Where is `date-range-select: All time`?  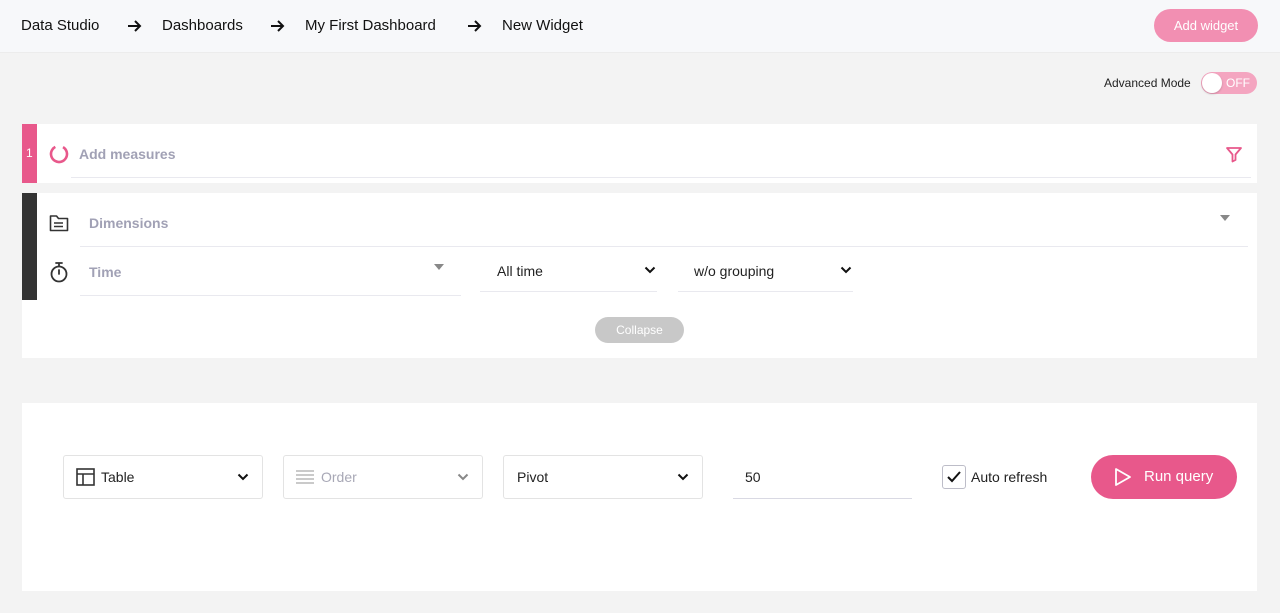 date-range-select: All time is located at coordinates (568, 272).